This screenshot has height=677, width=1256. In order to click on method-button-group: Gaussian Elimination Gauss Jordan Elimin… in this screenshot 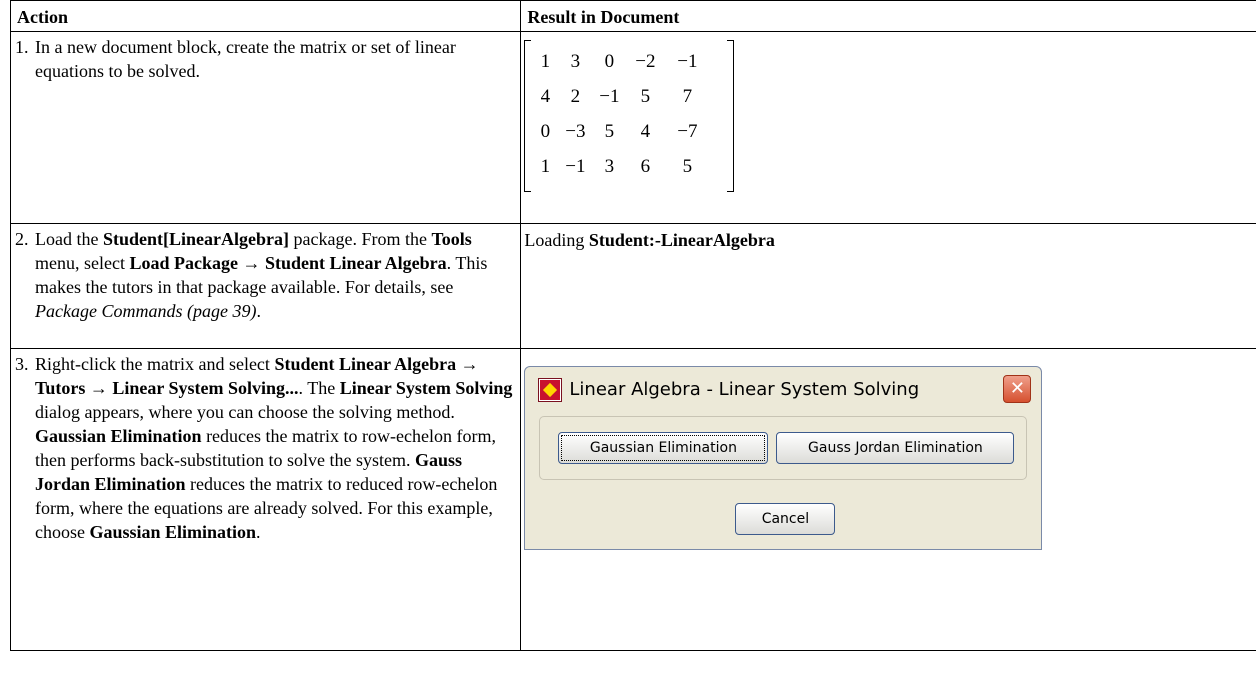, I will do `click(783, 448)`.